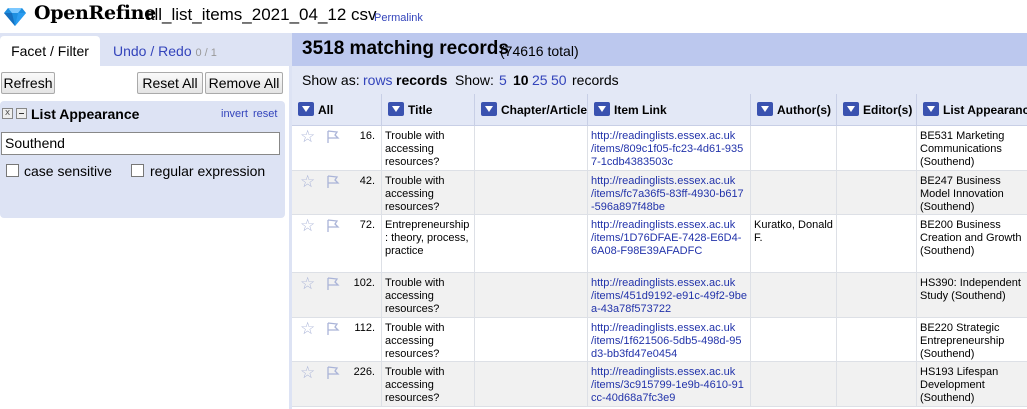  Describe the element at coordinates (405, 48) in the screenshot. I see `matching-records-count: 3518 matching records` at that location.